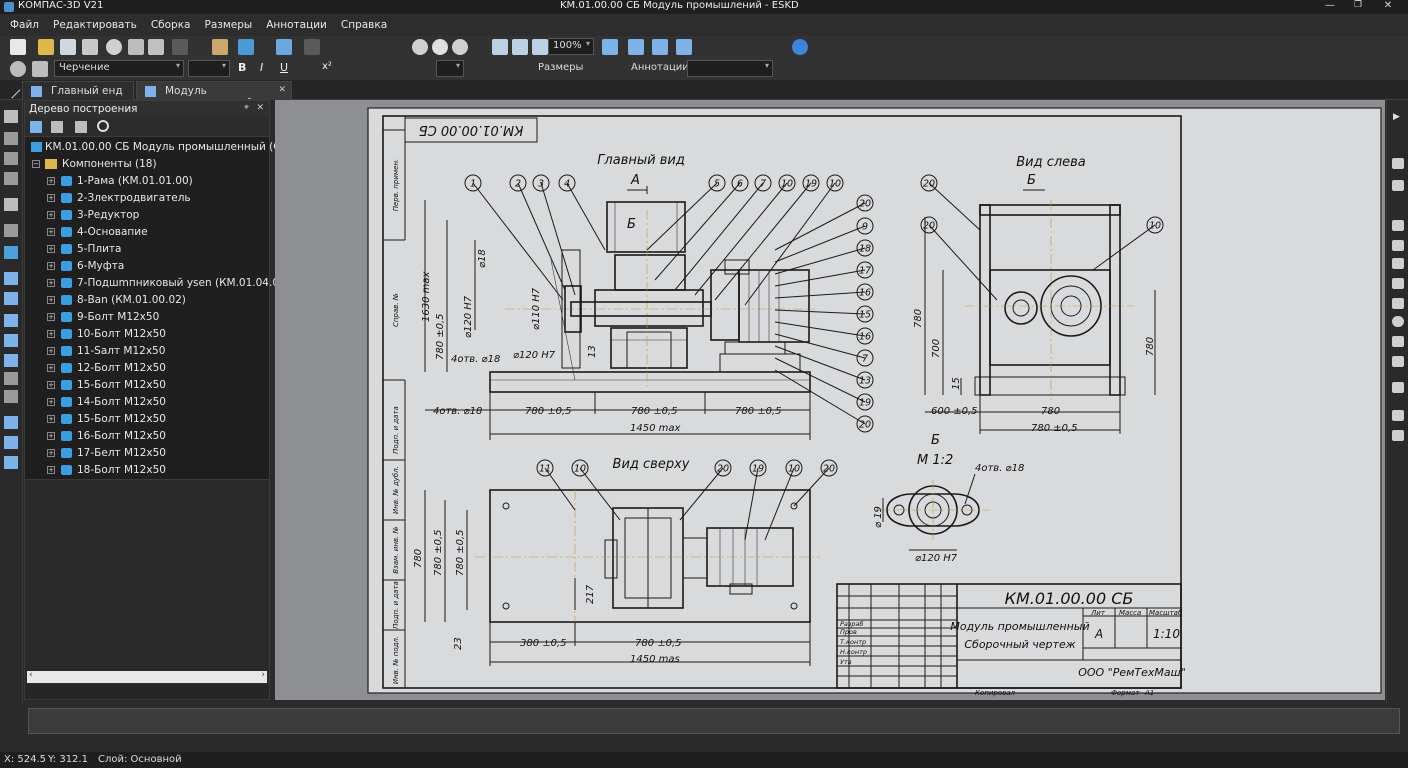 The width and height of the screenshot is (1408, 768). I want to click on tree-item: +2-Злектродвигатель, so click(148, 198).